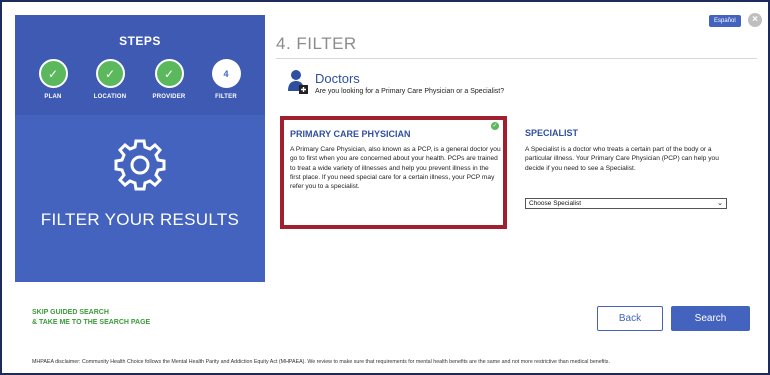  What do you see at coordinates (140, 165) in the screenshot?
I see `gear-icon` at bounding box center [140, 165].